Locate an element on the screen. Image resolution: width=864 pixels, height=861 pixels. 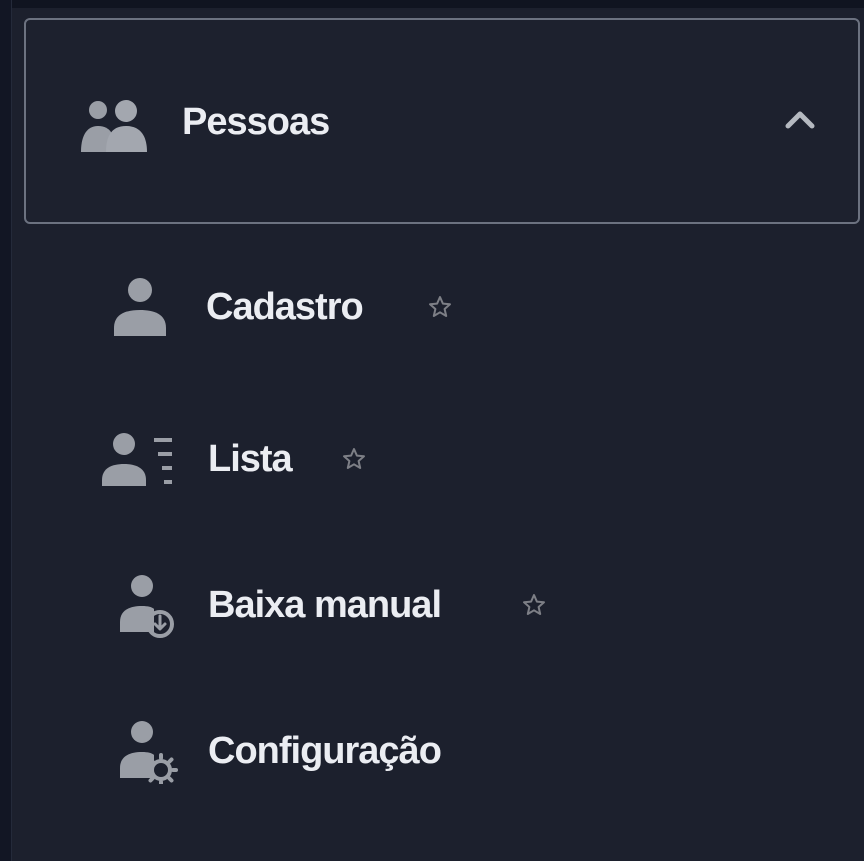
chevron-up-icon is located at coordinates (800, 118).